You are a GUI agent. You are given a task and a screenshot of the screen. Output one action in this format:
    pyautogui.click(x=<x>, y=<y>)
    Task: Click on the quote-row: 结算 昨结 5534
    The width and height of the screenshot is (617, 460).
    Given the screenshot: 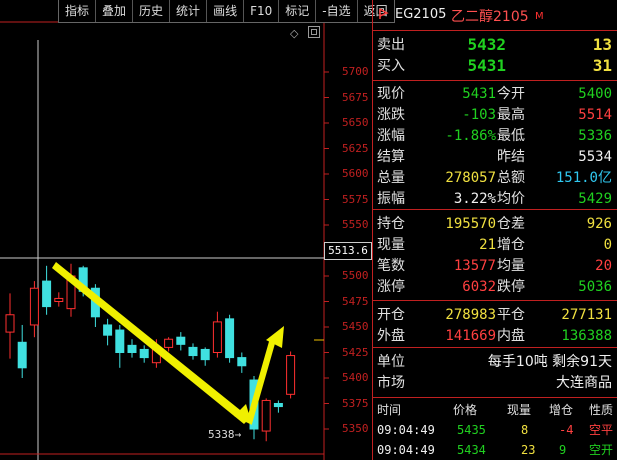 What is the action you would take?
    pyautogui.click(x=495, y=157)
    